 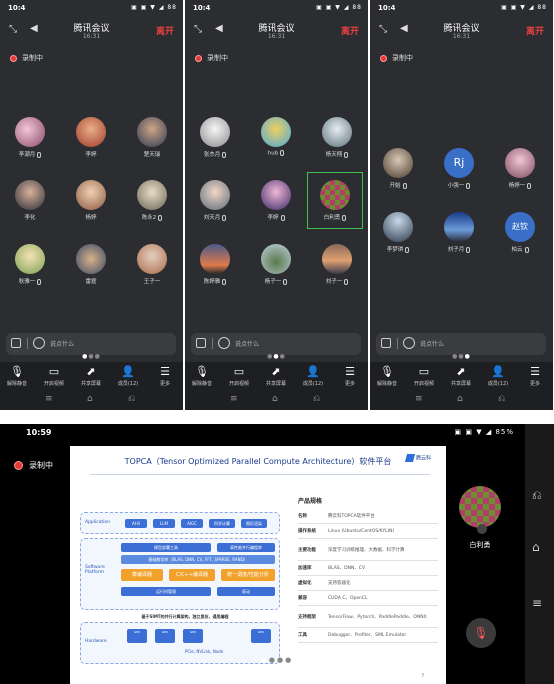 What do you see at coordinates (53, 384) in the screenshot?
I see `toolbar-label: 开启视频` at bounding box center [53, 384].